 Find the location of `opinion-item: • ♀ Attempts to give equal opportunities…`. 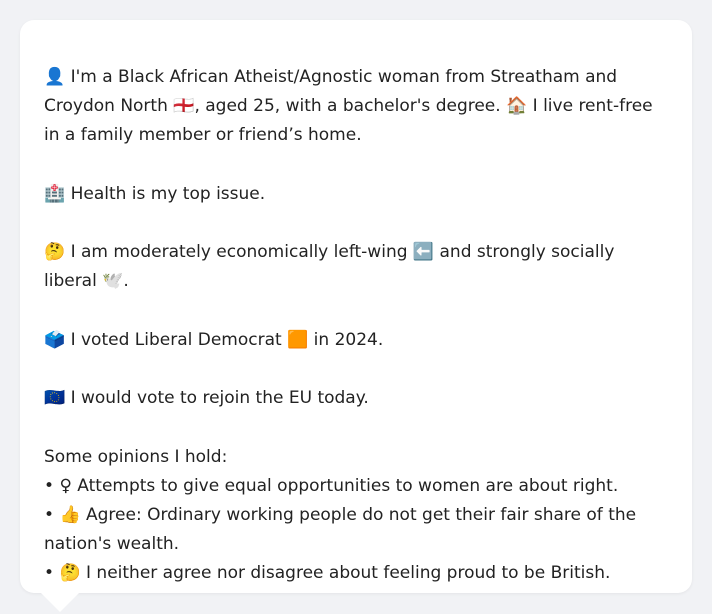

opinion-item: • ♀ Attempts to give equal opportunities… is located at coordinates (356, 486).